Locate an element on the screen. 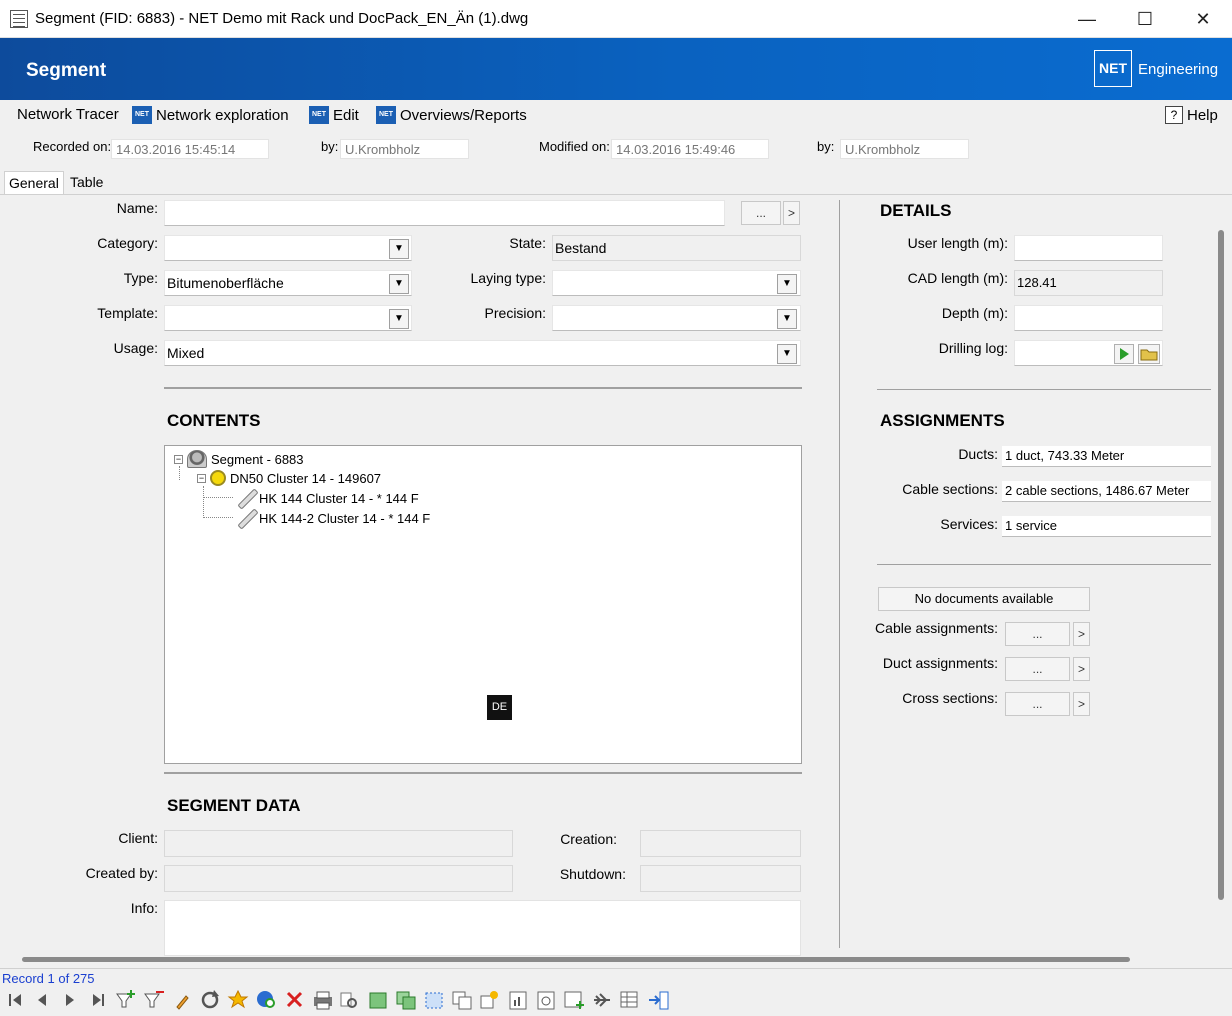 The image size is (1232, 1016). close-button: ✕ is located at coordinates (1203, 19).